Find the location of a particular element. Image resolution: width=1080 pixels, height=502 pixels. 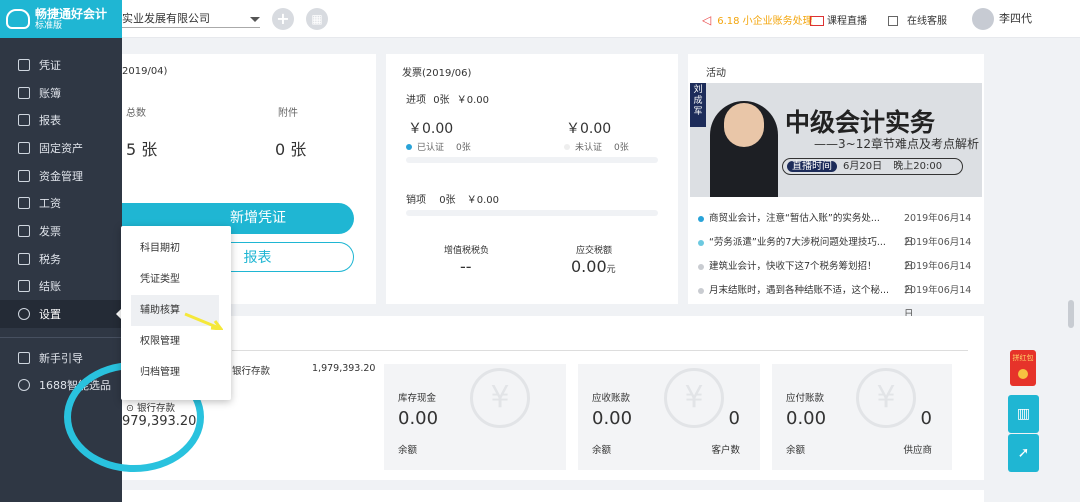

salary-icon is located at coordinates (24, 203).